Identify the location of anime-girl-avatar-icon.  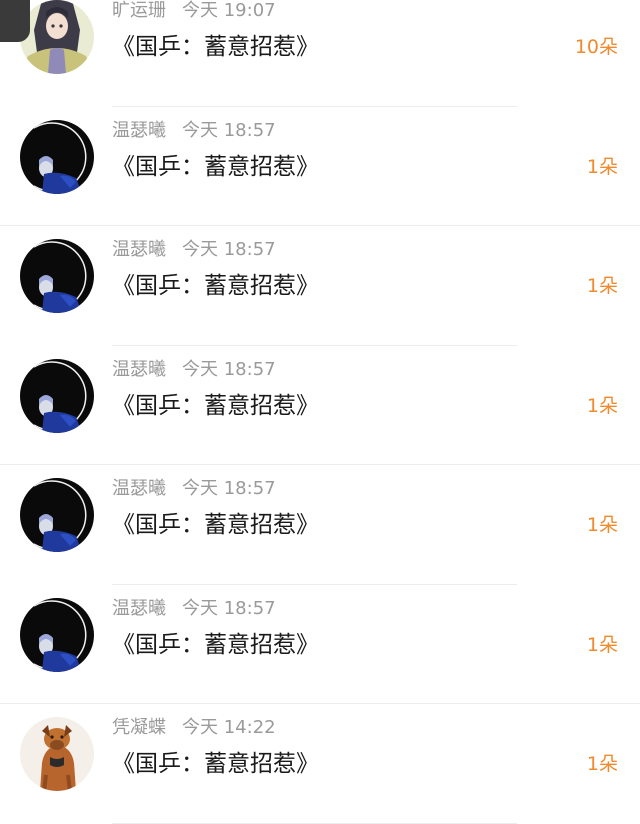
(57, 37).